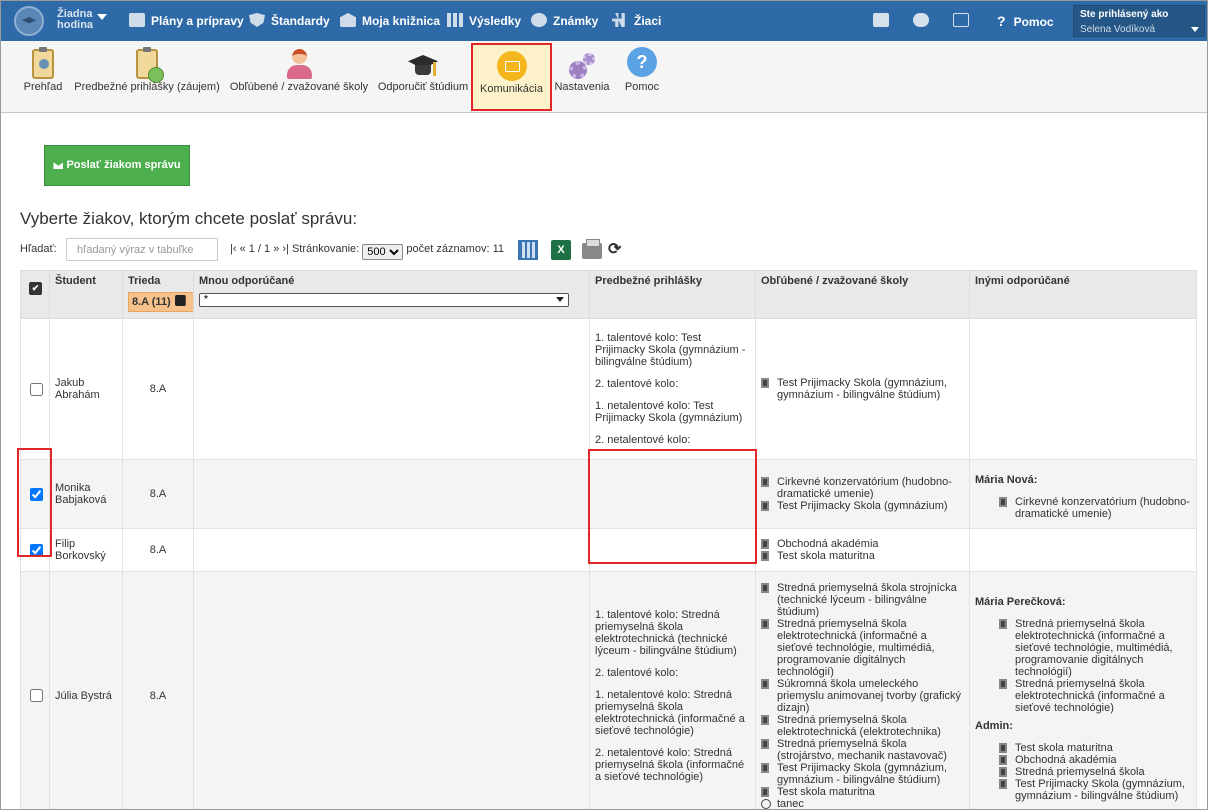 This screenshot has width=1208, height=810. What do you see at coordinates (150, 65) in the screenshot?
I see `clipboard-check-icon` at bounding box center [150, 65].